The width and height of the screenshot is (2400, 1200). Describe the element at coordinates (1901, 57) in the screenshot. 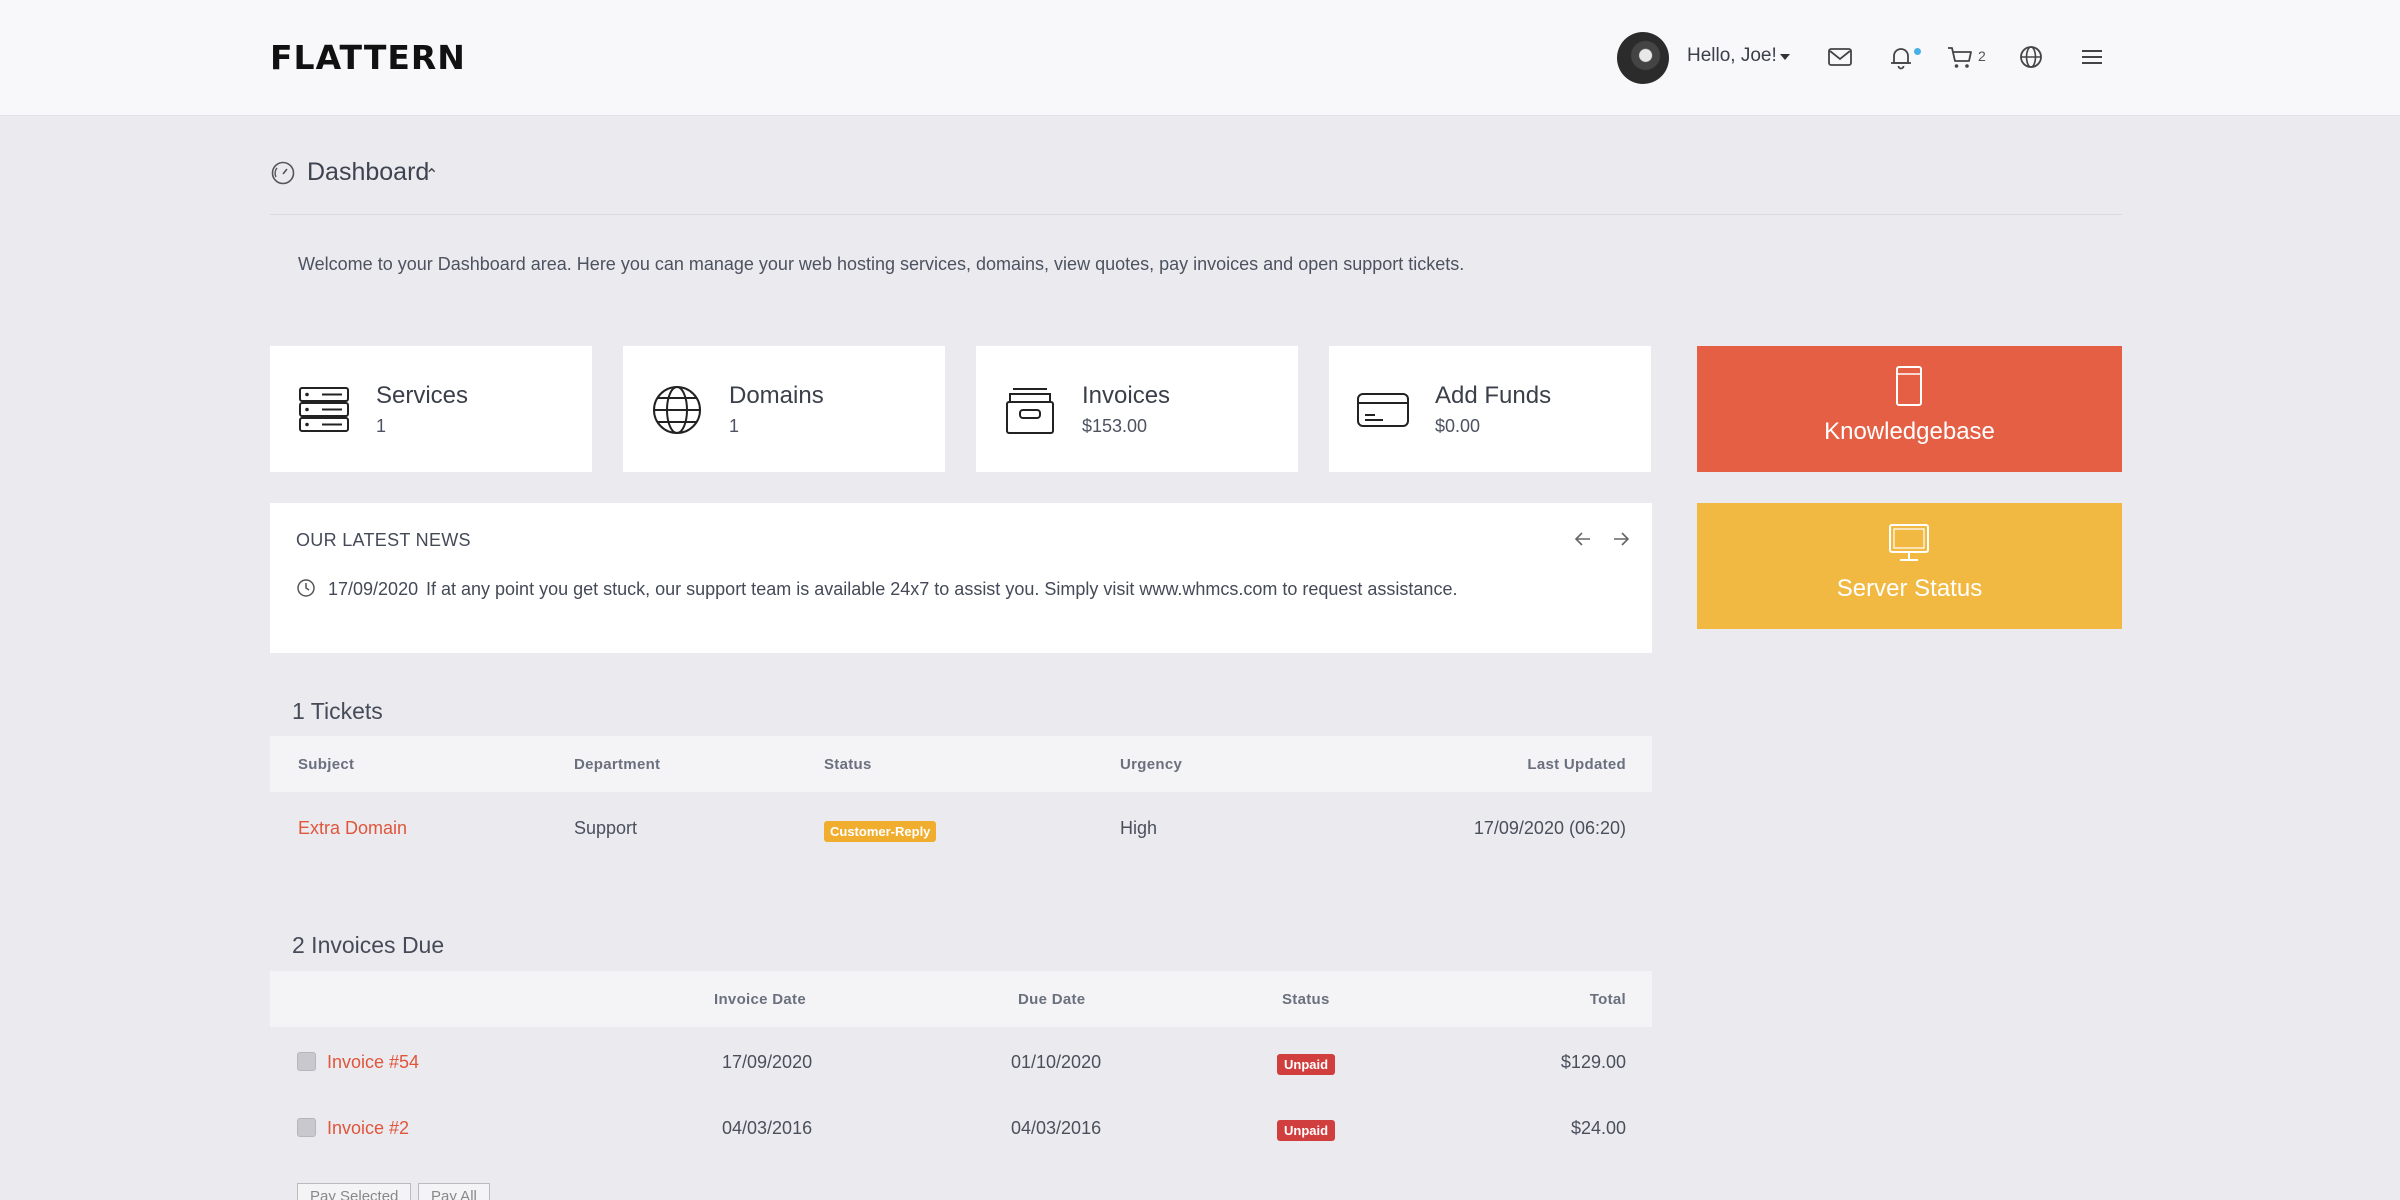

I see `bell-icon` at that location.